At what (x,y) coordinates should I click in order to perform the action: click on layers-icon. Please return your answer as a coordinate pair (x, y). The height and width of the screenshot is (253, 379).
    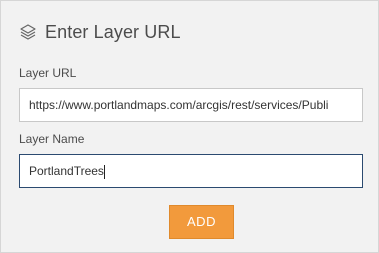
    Looking at the image, I should click on (28, 32).